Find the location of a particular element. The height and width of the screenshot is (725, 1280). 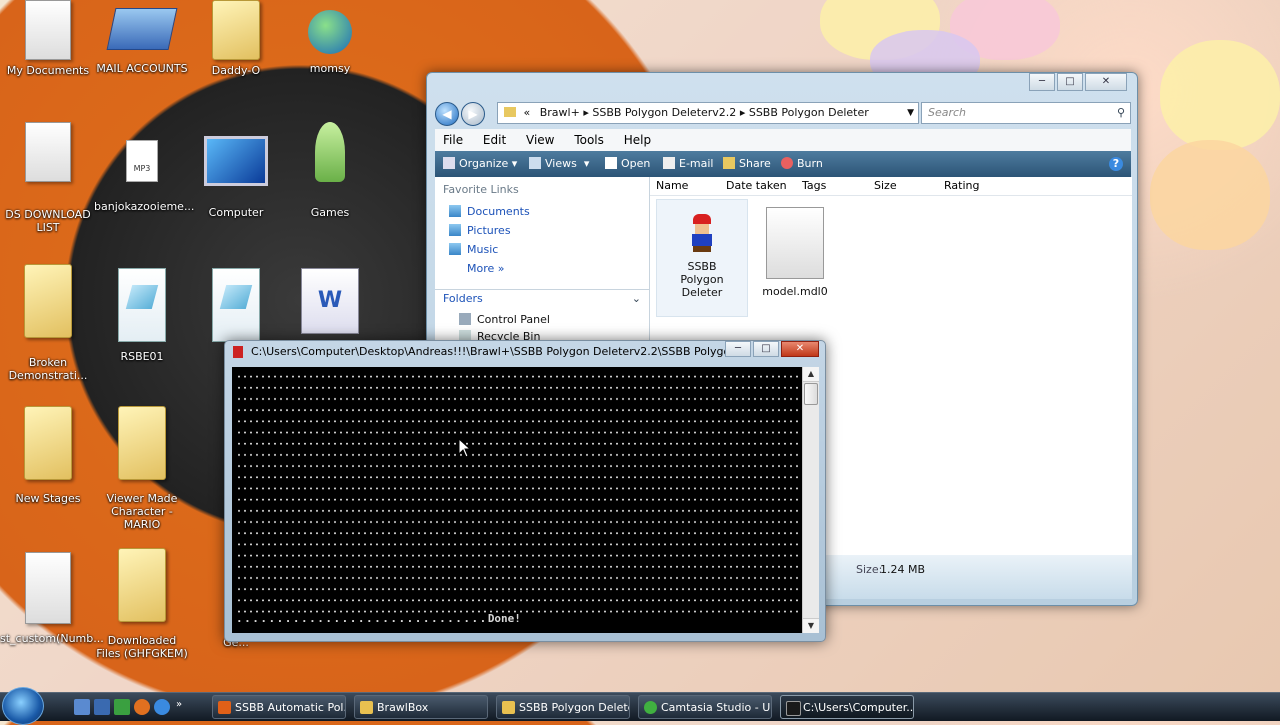

file-label: model.mdl0 is located at coordinates (795, 291).